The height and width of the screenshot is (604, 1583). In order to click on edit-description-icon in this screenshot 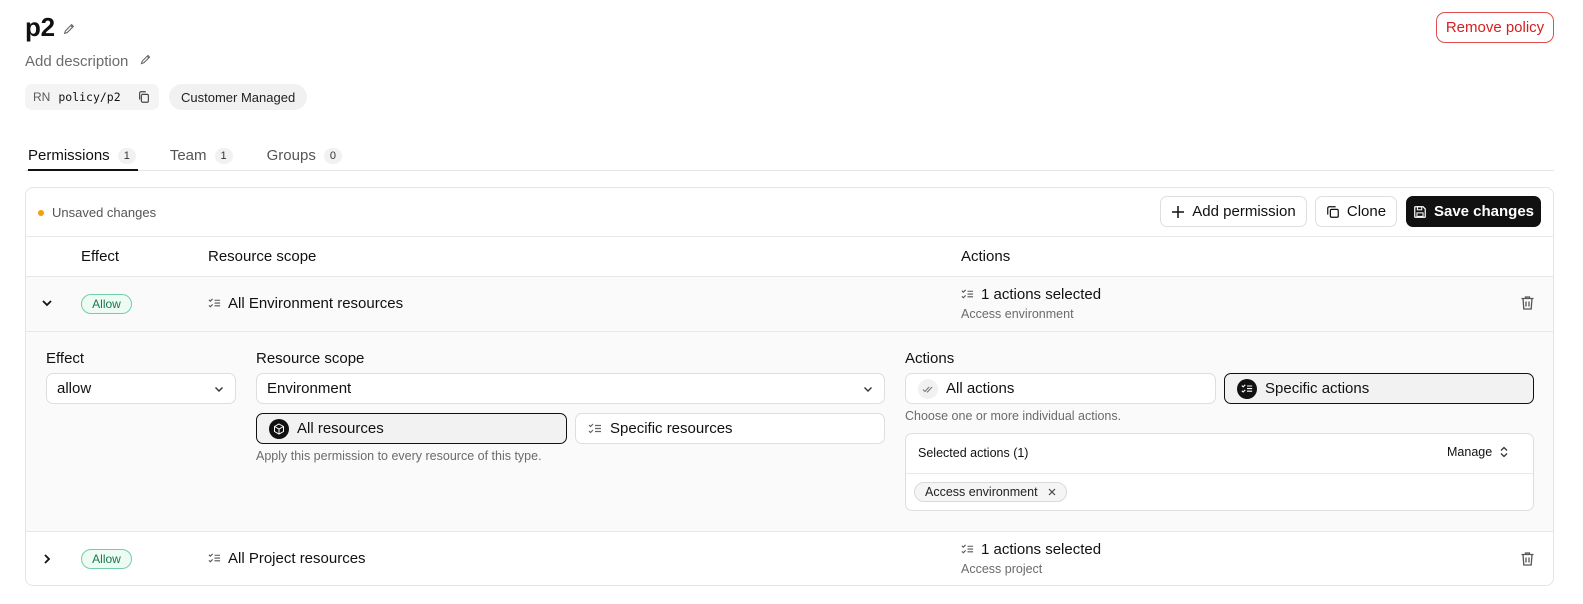, I will do `click(145, 61)`.